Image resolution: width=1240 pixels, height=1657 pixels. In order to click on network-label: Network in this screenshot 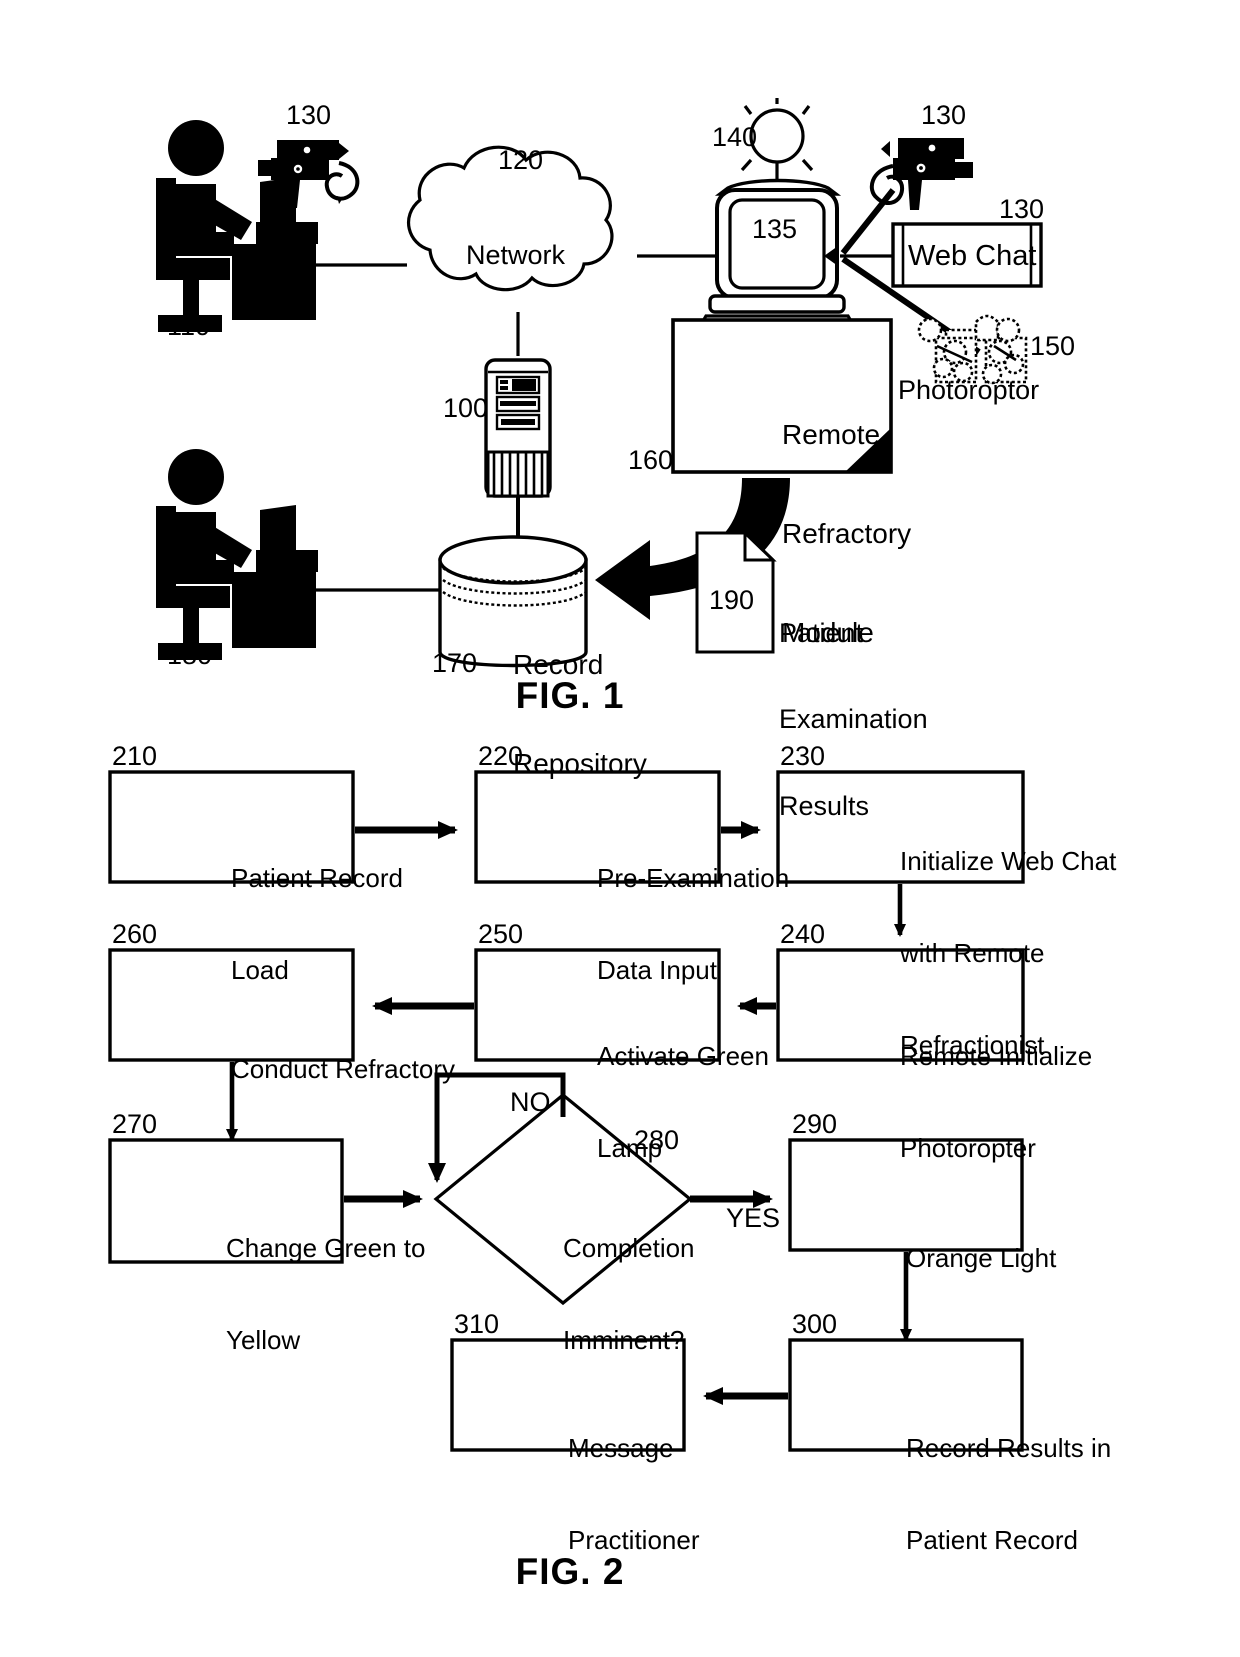, I will do `click(516, 255)`.